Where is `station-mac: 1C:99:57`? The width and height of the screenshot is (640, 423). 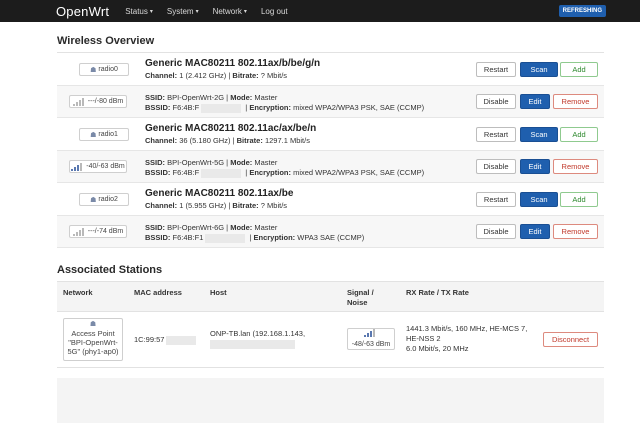
station-mac: 1C:99:57 is located at coordinates (166, 340).